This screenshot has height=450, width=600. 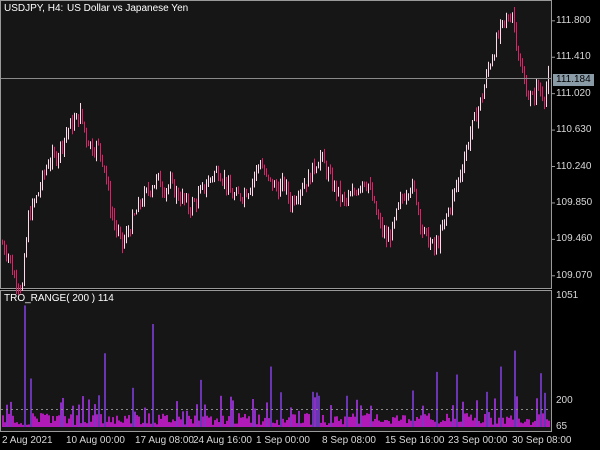 What do you see at coordinates (573, 57) in the screenshot?
I see `price-tick-label: 111.410` at bounding box center [573, 57].